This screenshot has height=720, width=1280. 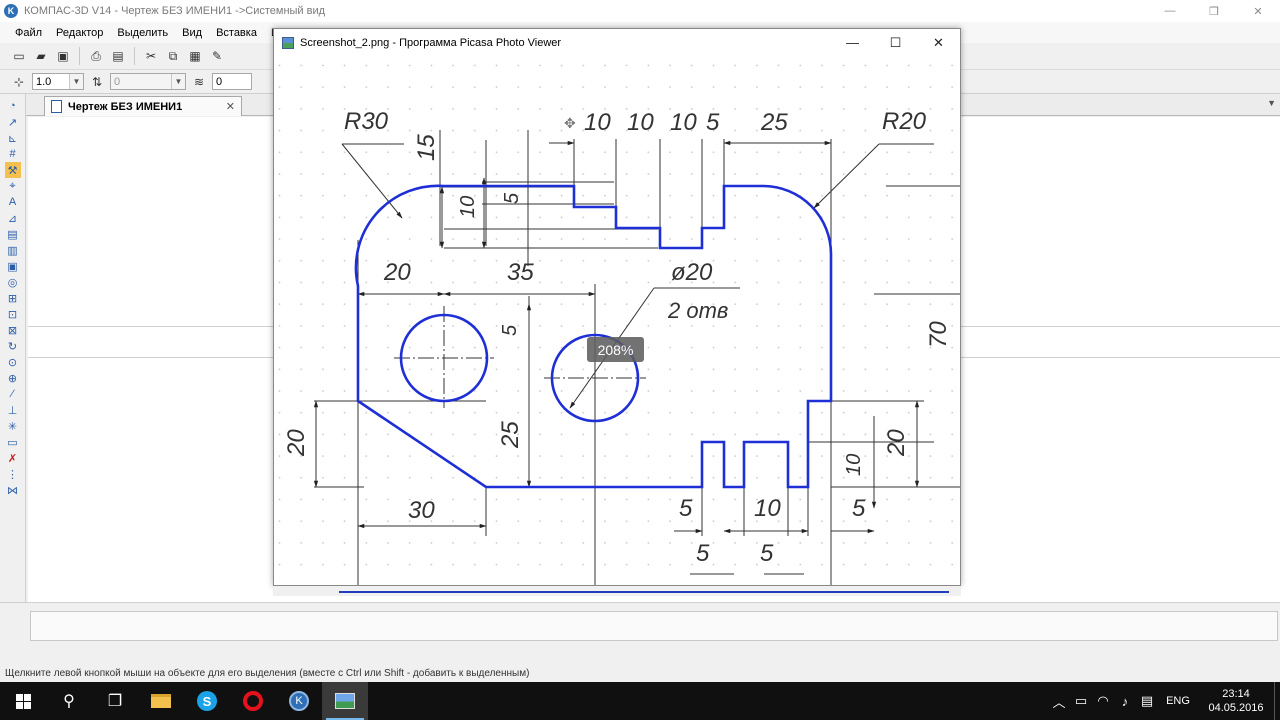 What do you see at coordinates (713, 122) in the screenshot?
I see `top-dim-5: 5` at bounding box center [713, 122].